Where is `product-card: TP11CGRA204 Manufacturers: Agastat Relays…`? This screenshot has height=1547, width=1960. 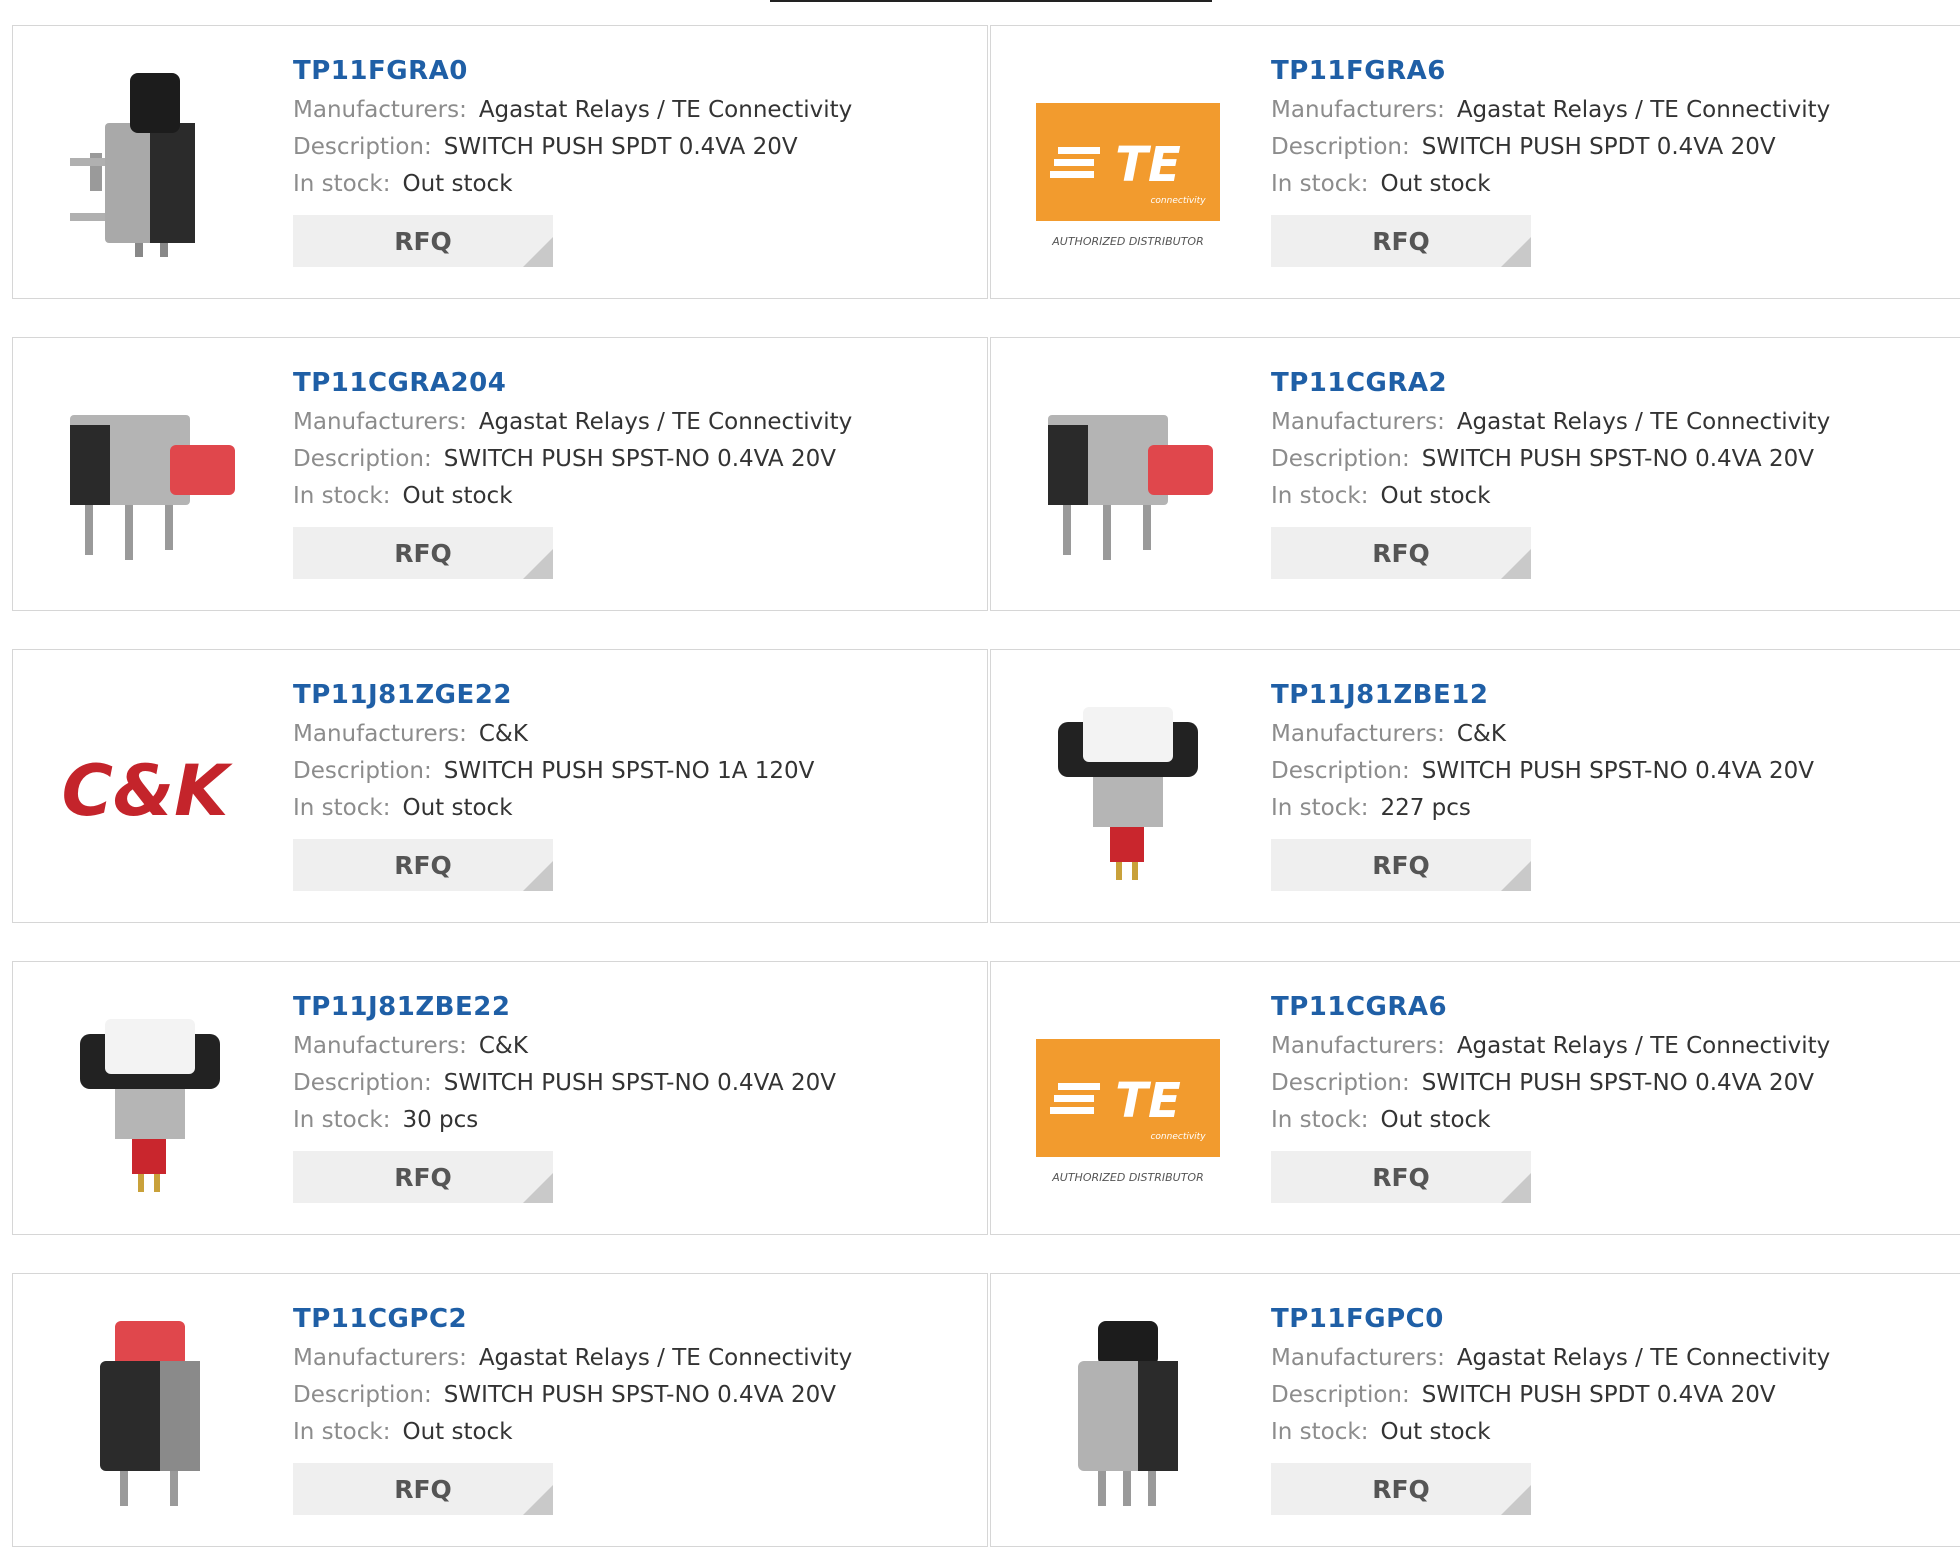 product-card: TP11CGRA204 Manufacturers: Agastat Relays… is located at coordinates (500, 474).